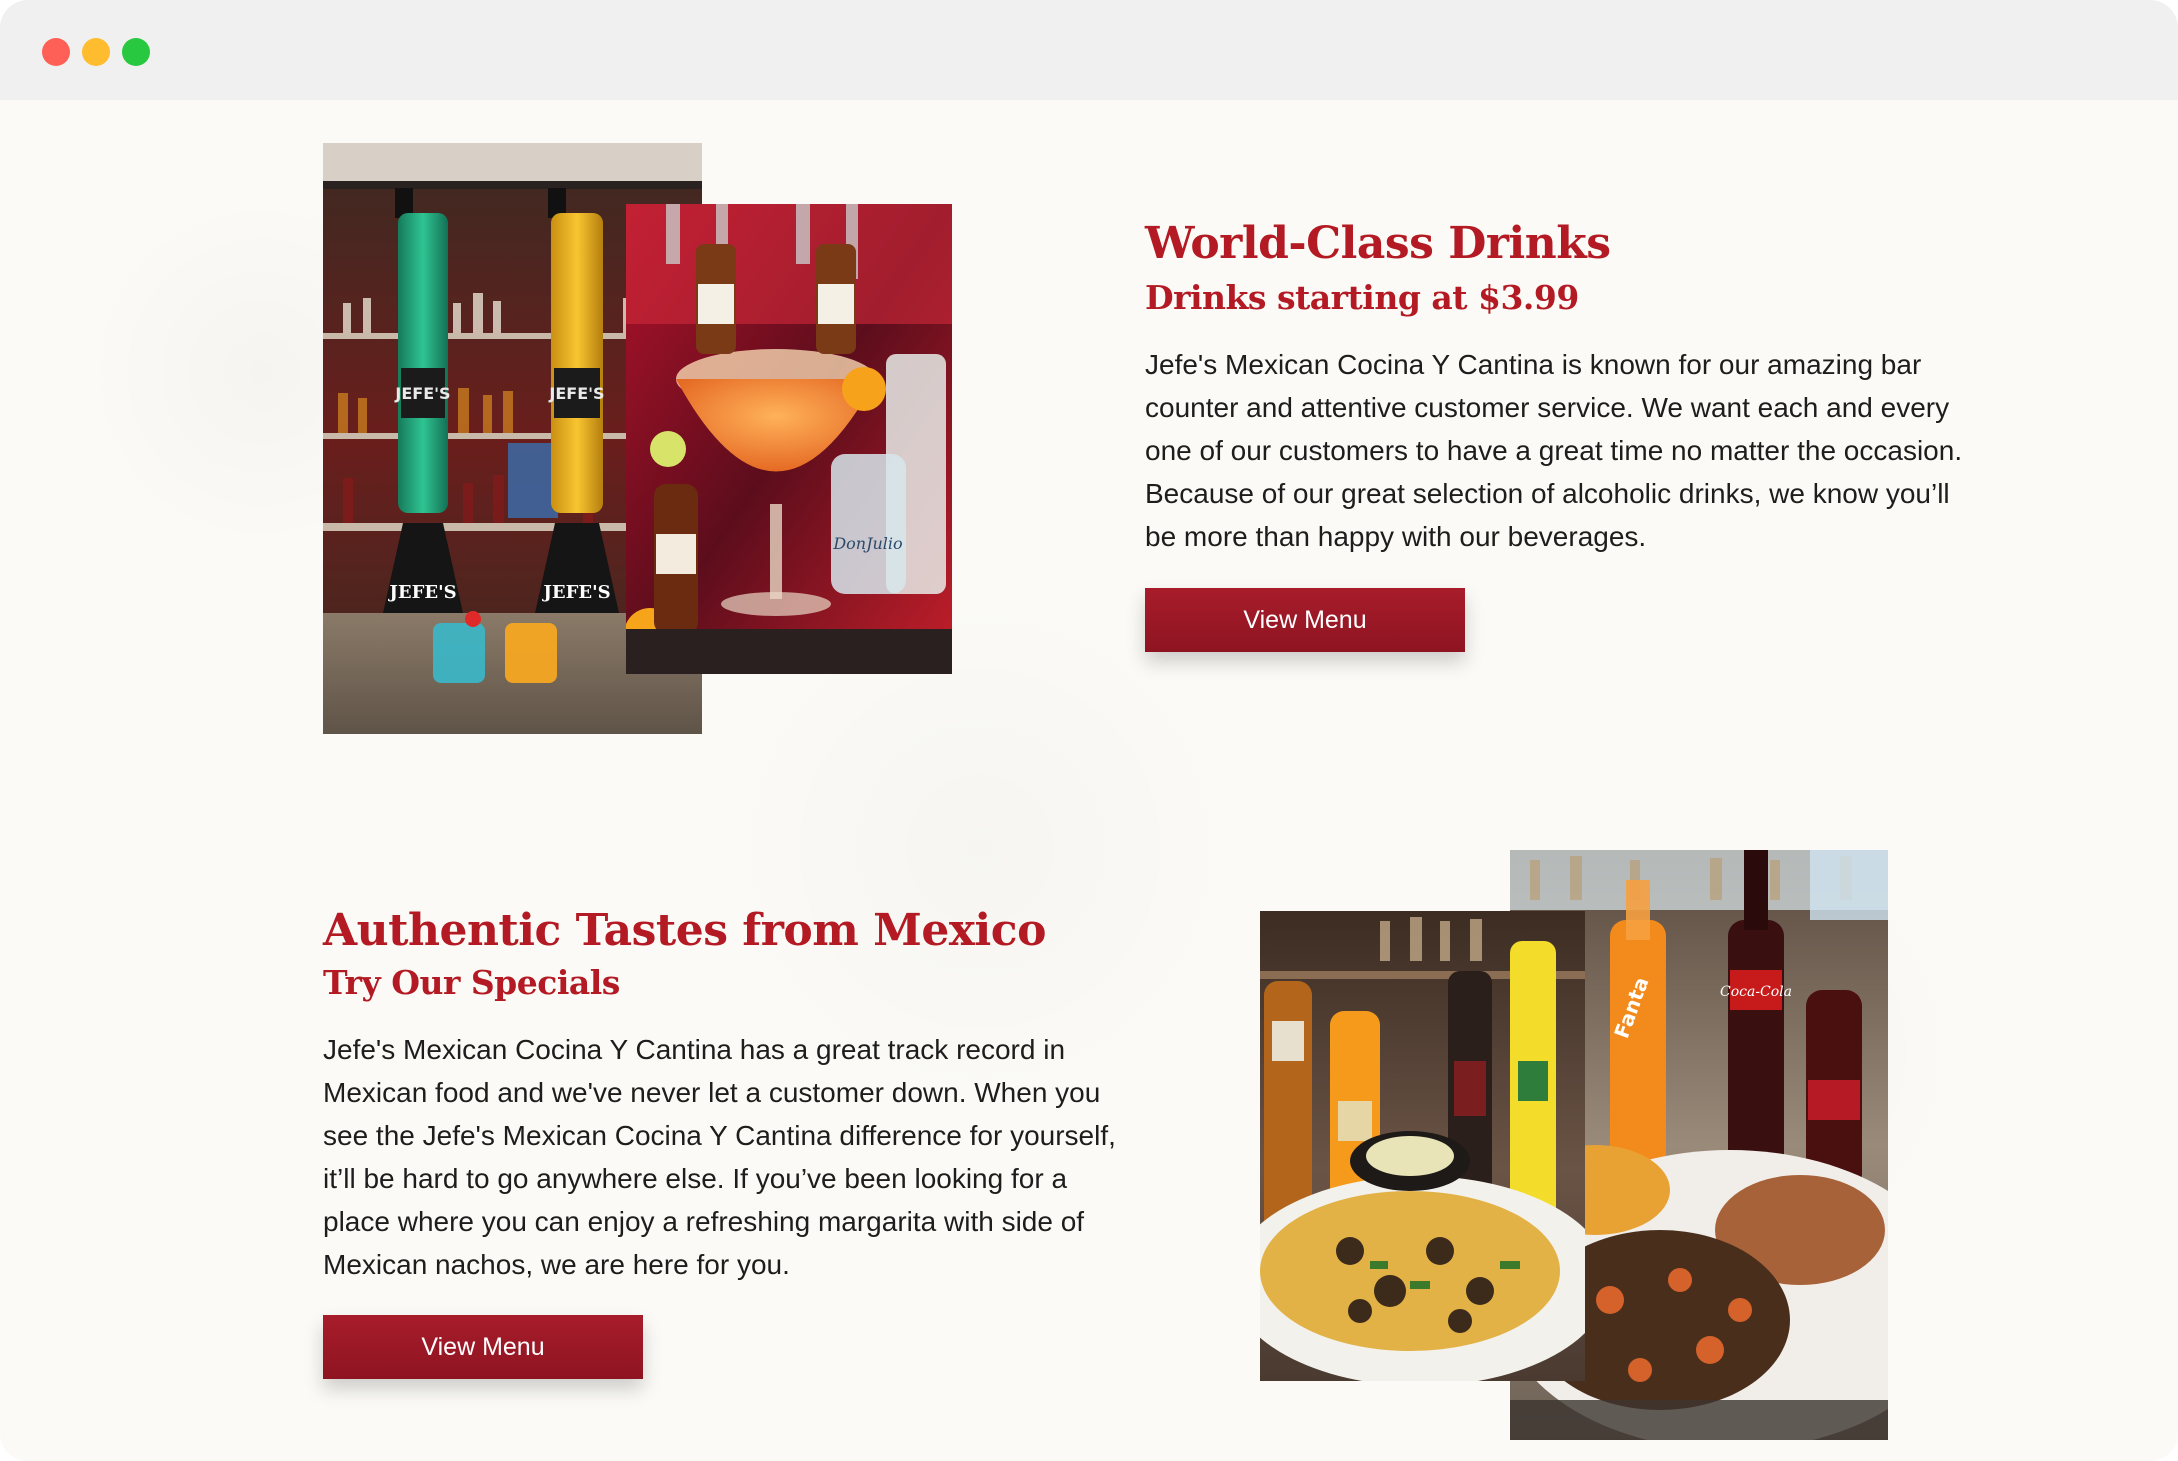 This screenshot has width=2178, height=1461. I want to click on margarita-photo: DonJulio, so click(789, 439).